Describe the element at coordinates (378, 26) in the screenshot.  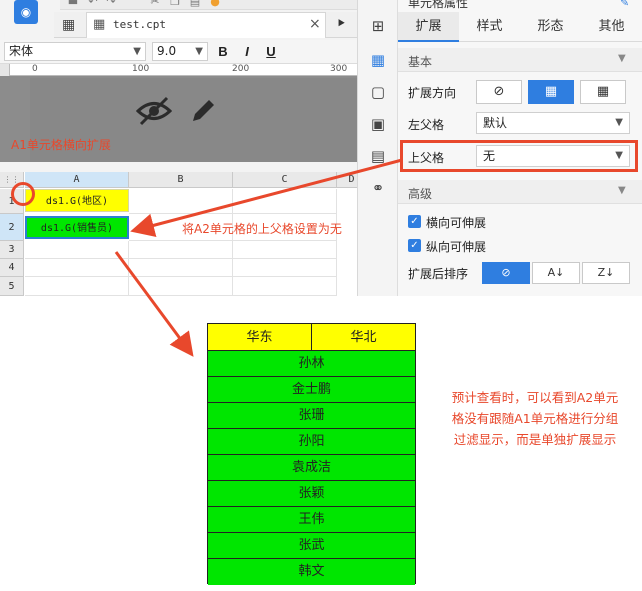
I see `cell-element-icon: ⊞` at that location.